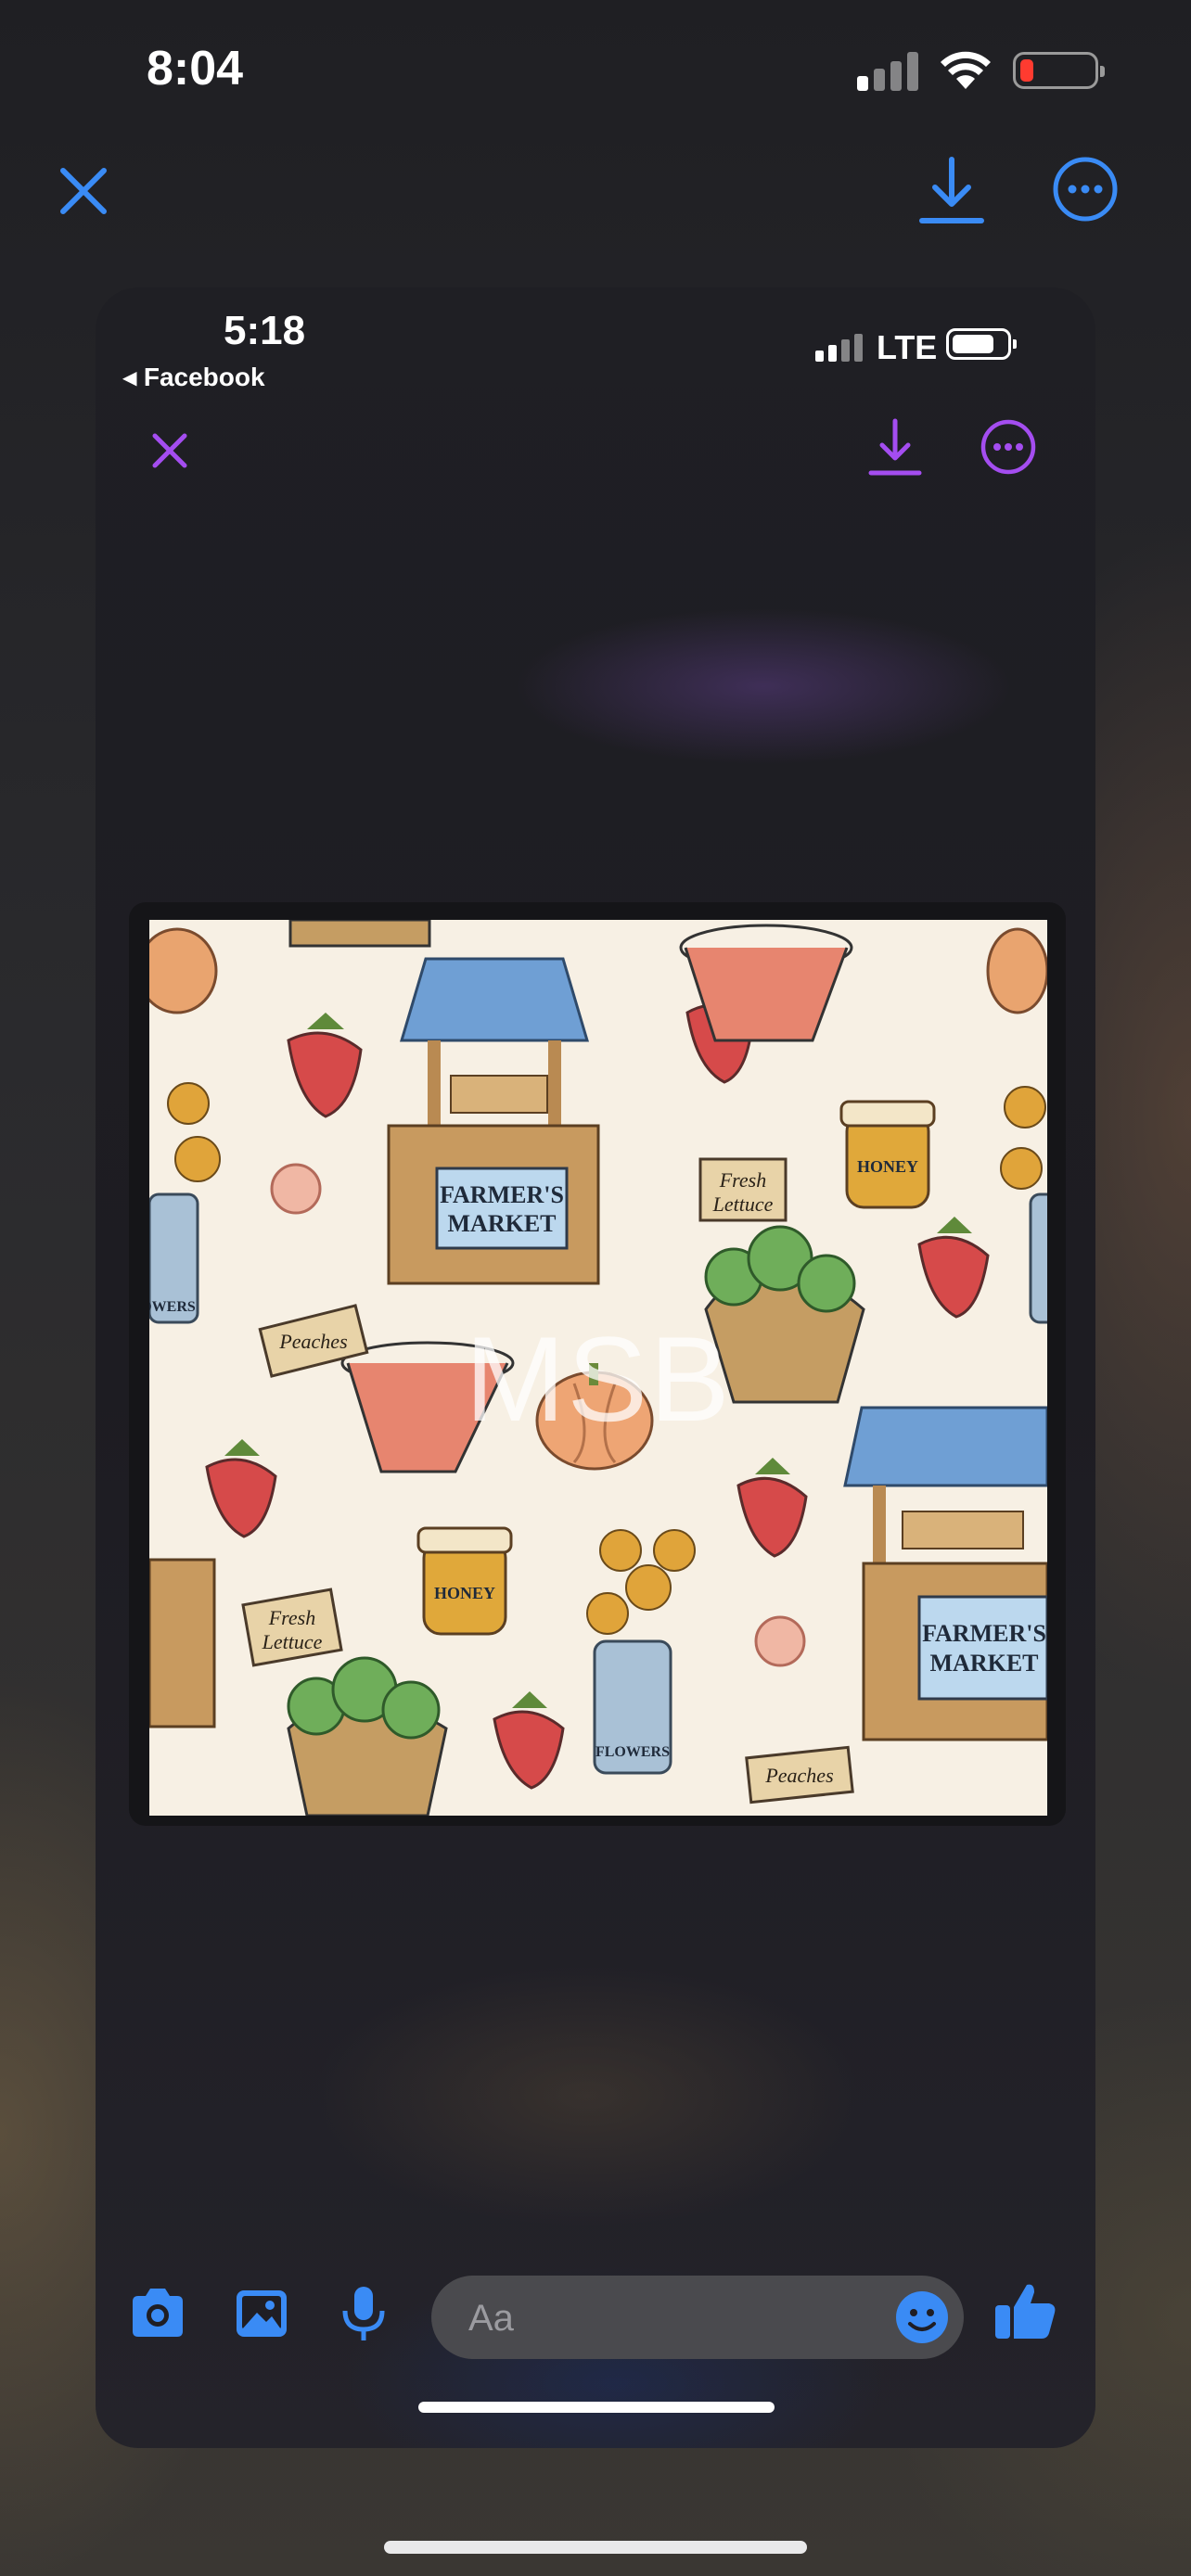 The width and height of the screenshot is (1191, 2576). What do you see at coordinates (83, 191) in the screenshot?
I see `close-icon` at bounding box center [83, 191].